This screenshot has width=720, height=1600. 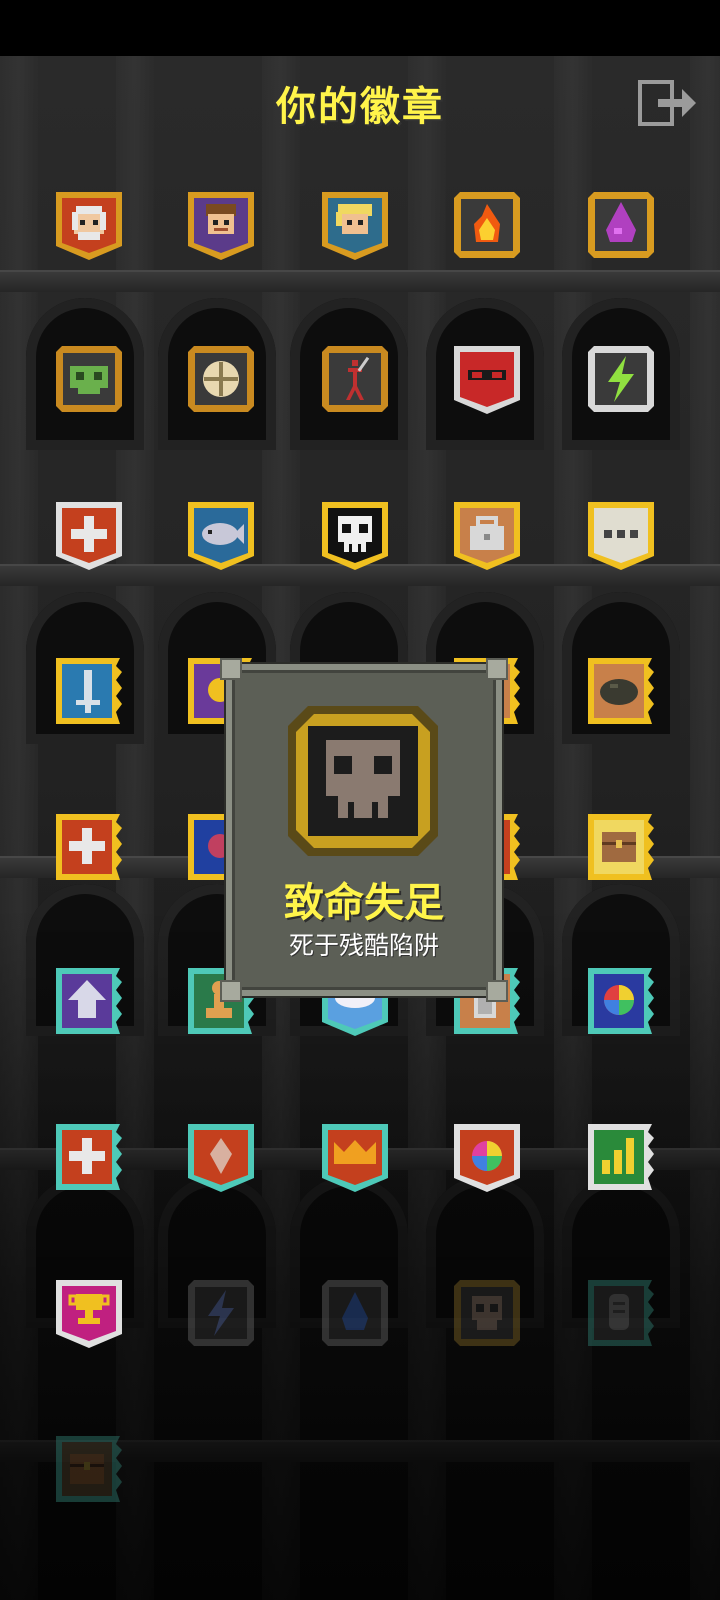 I want to click on green-skull-icon, so click(x=89, y=379).